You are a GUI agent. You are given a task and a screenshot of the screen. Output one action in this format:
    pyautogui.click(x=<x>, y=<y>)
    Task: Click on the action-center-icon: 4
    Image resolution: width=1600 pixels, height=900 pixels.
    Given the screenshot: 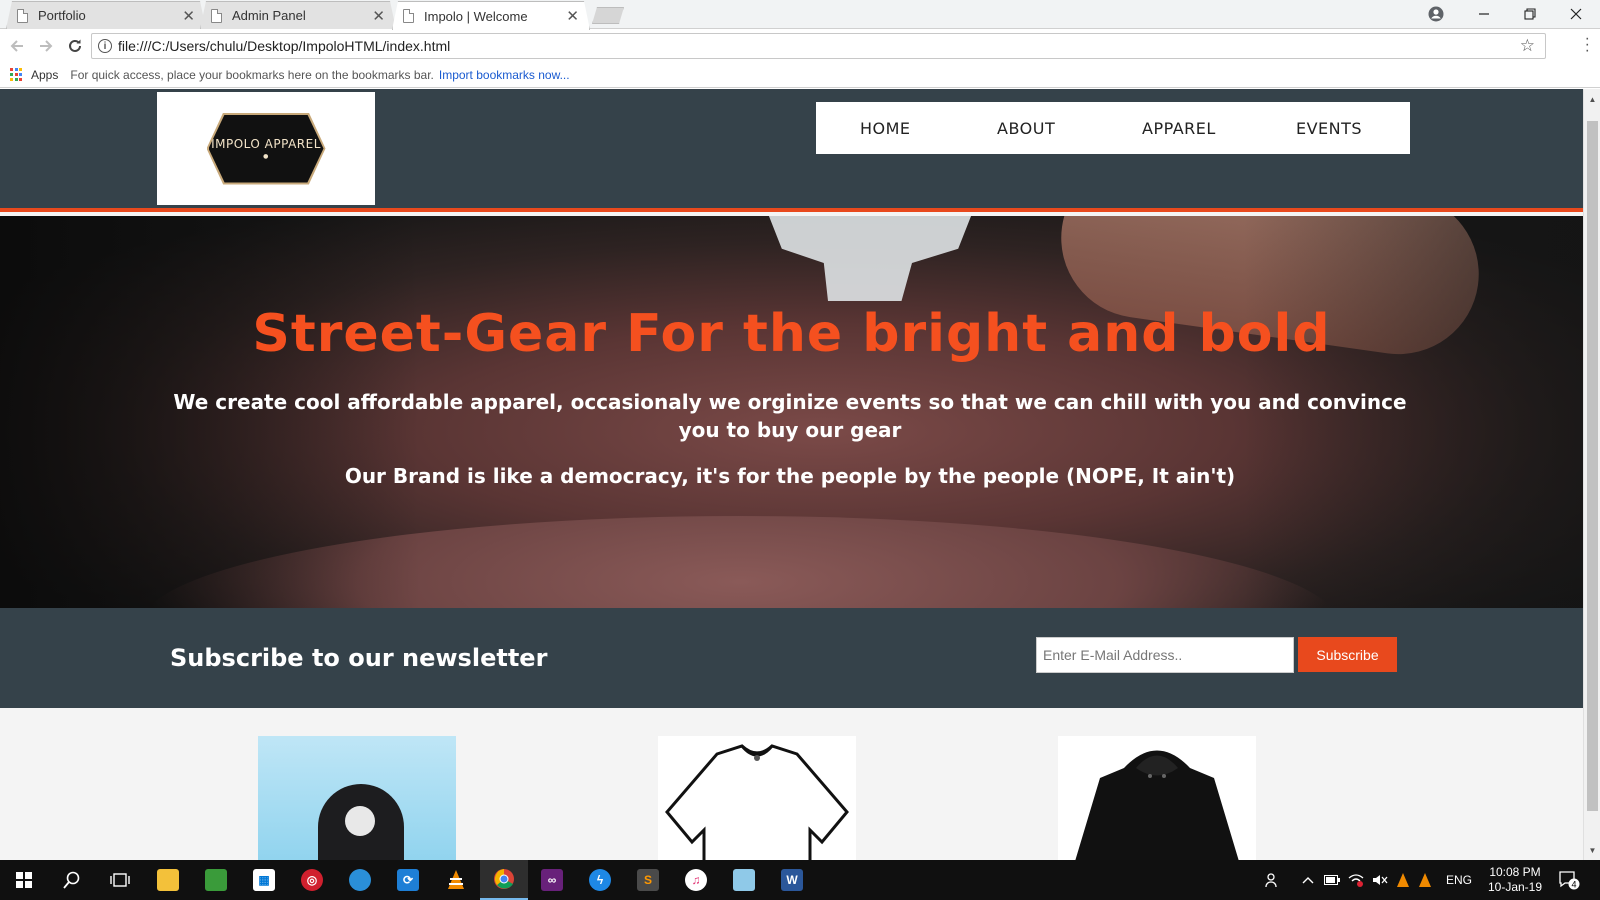 What is the action you would take?
    pyautogui.click(x=1569, y=880)
    